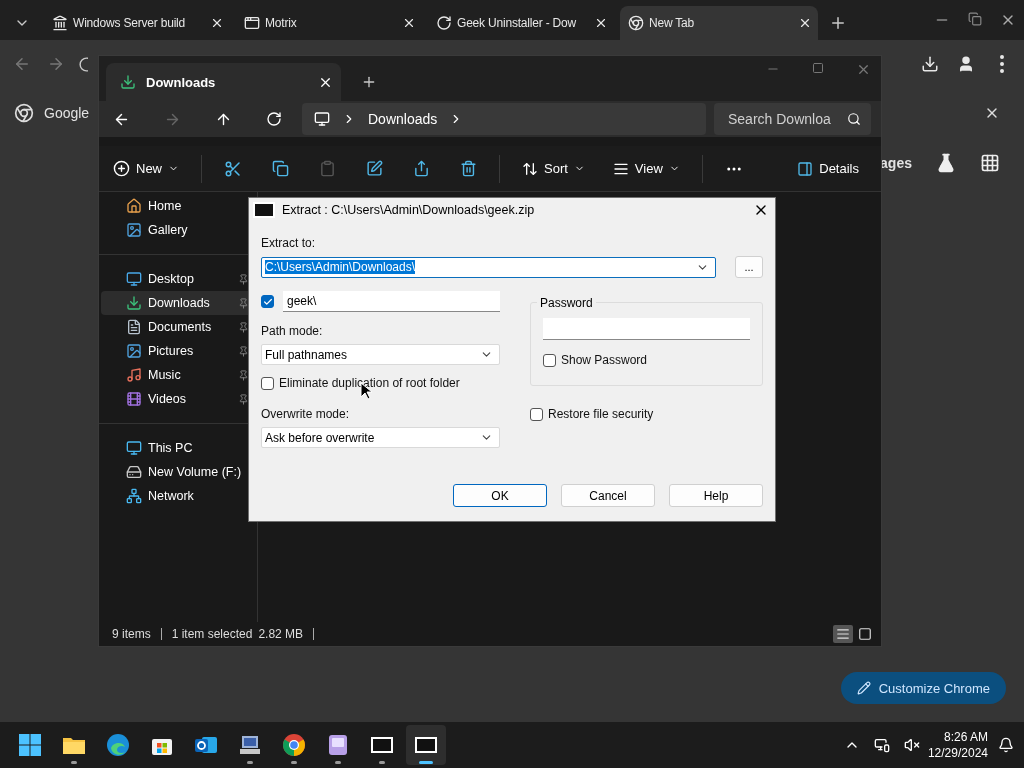 This screenshot has height=768, width=1024. Describe the element at coordinates (178, 399) in the screenshot. I see `sidebar-item: Videos` at that location.